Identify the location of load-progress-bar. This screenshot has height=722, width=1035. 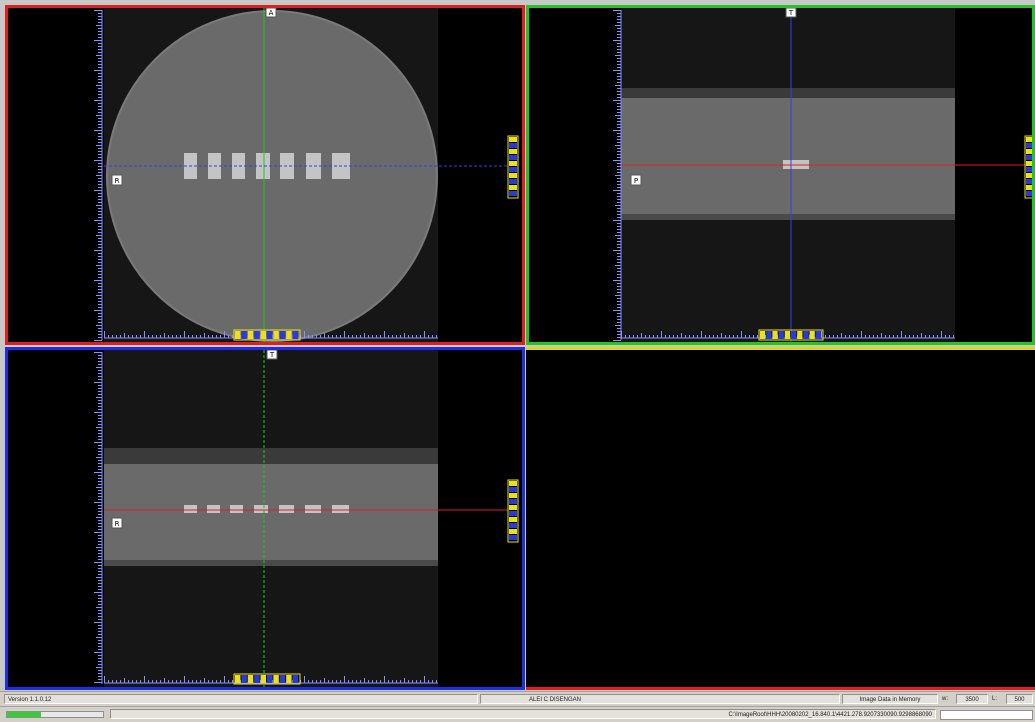
(55, 714).